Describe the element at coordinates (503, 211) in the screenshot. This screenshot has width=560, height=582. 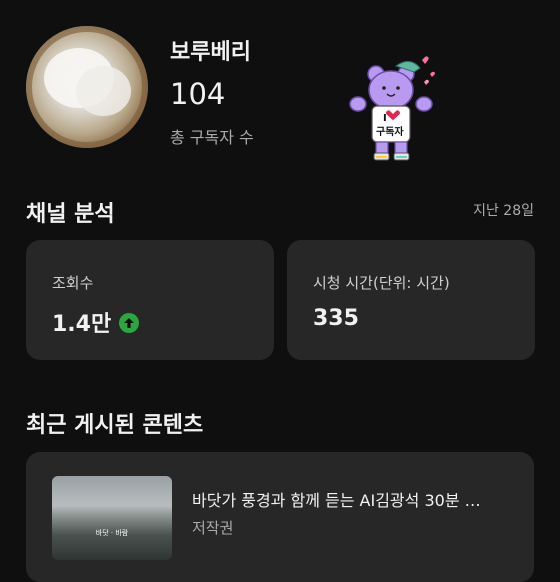
I see `analytics-period: 지난 28일` at that location.